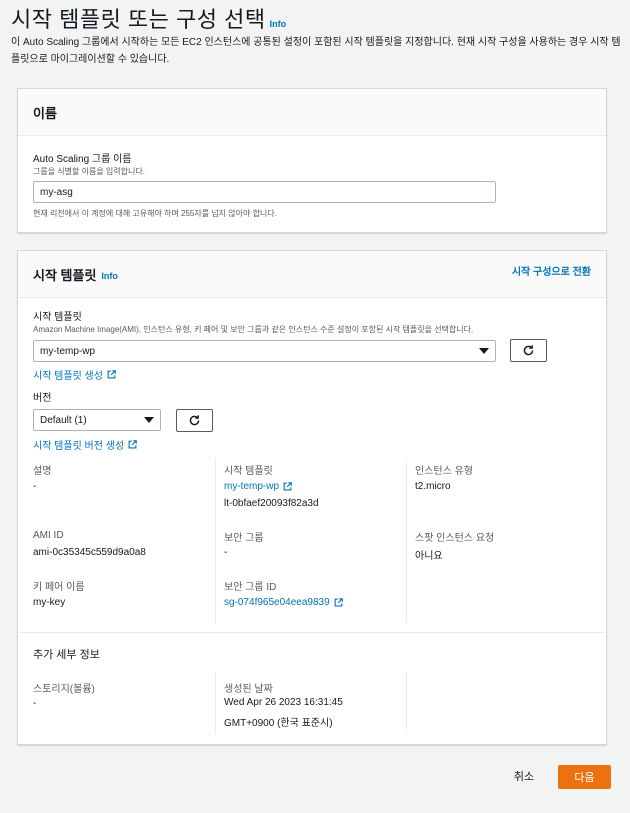 The image size is (630, 813). I want to click on next-button: 다음, so click(584, 777).